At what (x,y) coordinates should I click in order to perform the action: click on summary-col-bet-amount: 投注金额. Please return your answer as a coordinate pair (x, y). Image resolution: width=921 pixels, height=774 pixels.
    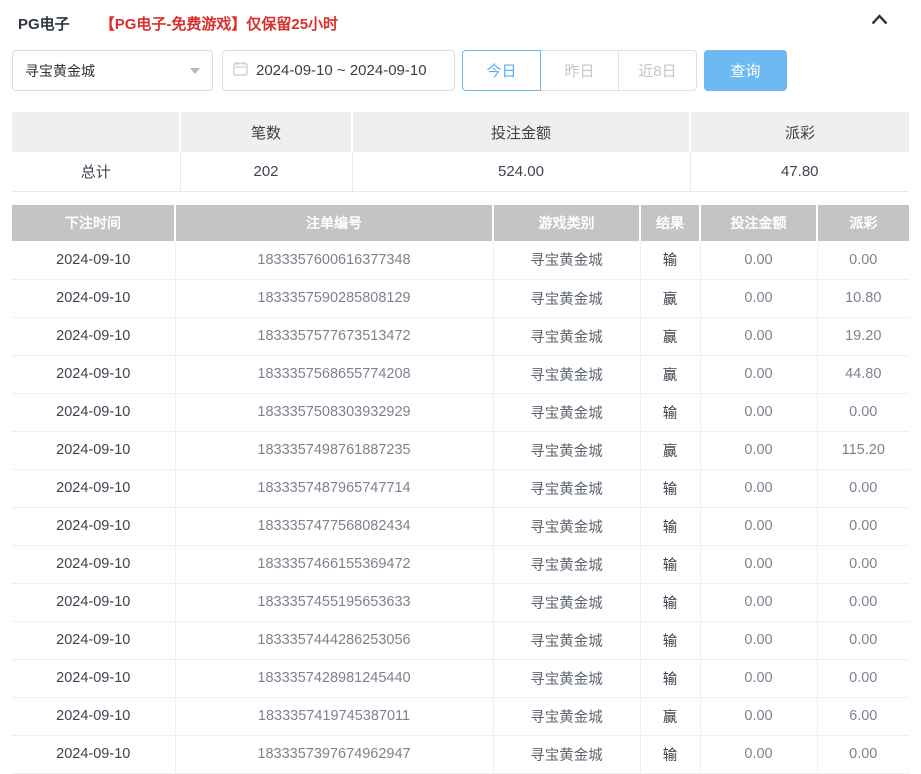
    Looking at the image, I should click on (520, 132).